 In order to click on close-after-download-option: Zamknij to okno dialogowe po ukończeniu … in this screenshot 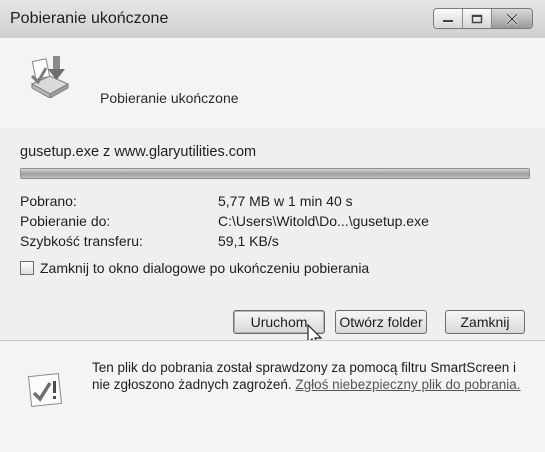, I will do `click(194, 268)`.